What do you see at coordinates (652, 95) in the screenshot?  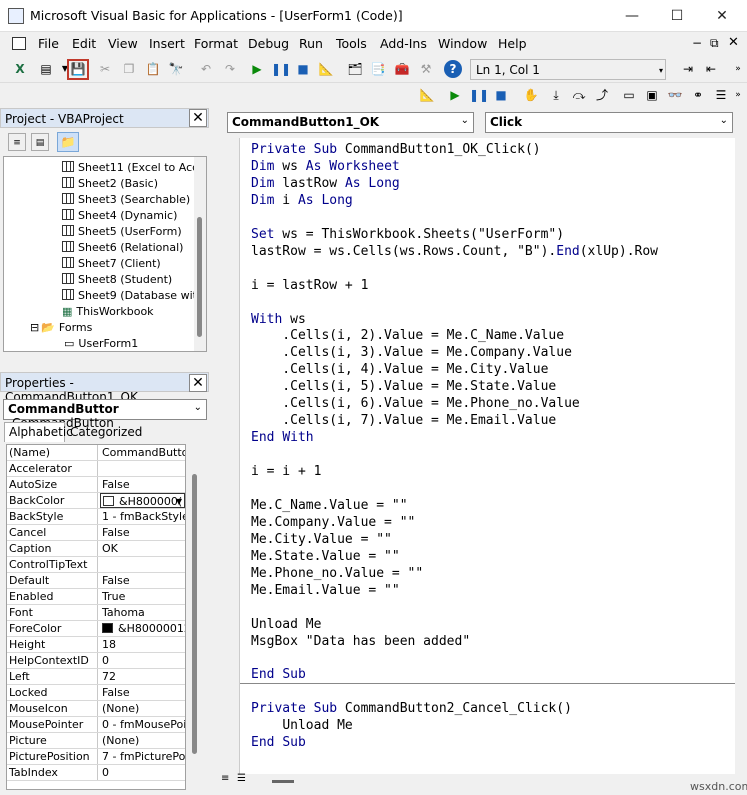 I see `immediate-window-icon: ▣` at bounding box center [652, 95].